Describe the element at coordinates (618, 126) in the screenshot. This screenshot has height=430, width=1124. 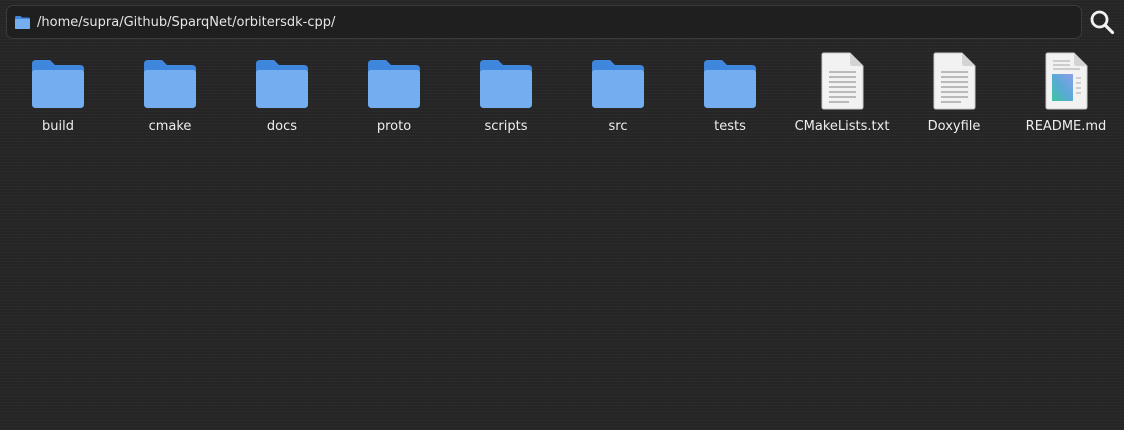
I see `item-label: src` at that location.